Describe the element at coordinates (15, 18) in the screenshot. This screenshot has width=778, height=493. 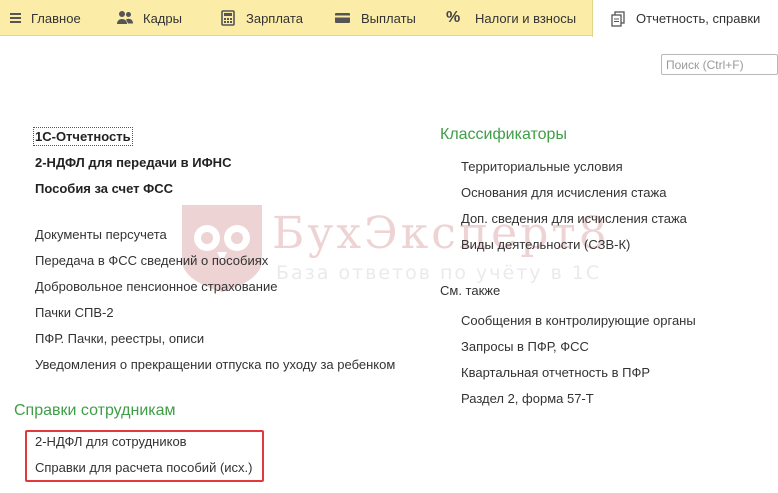
I see `hamburger-icon` at that location.